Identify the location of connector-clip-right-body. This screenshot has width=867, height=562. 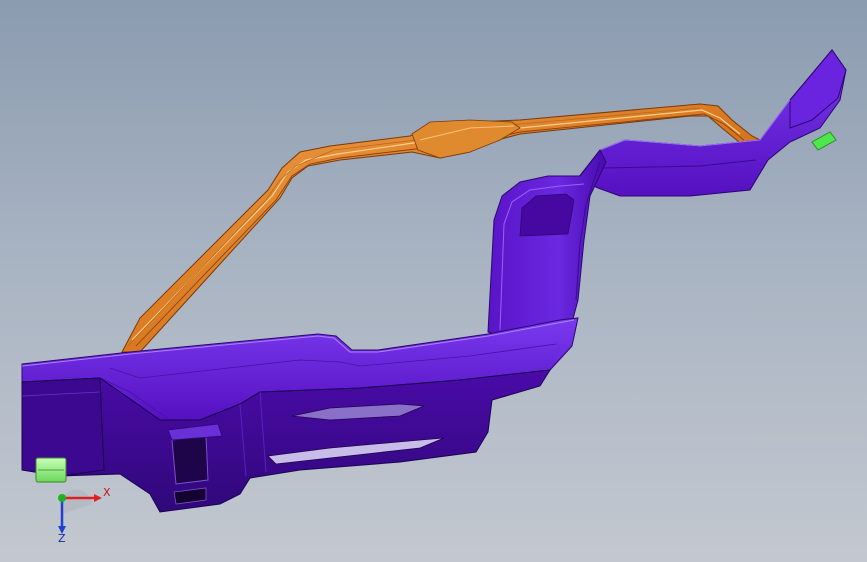
(824, 141).